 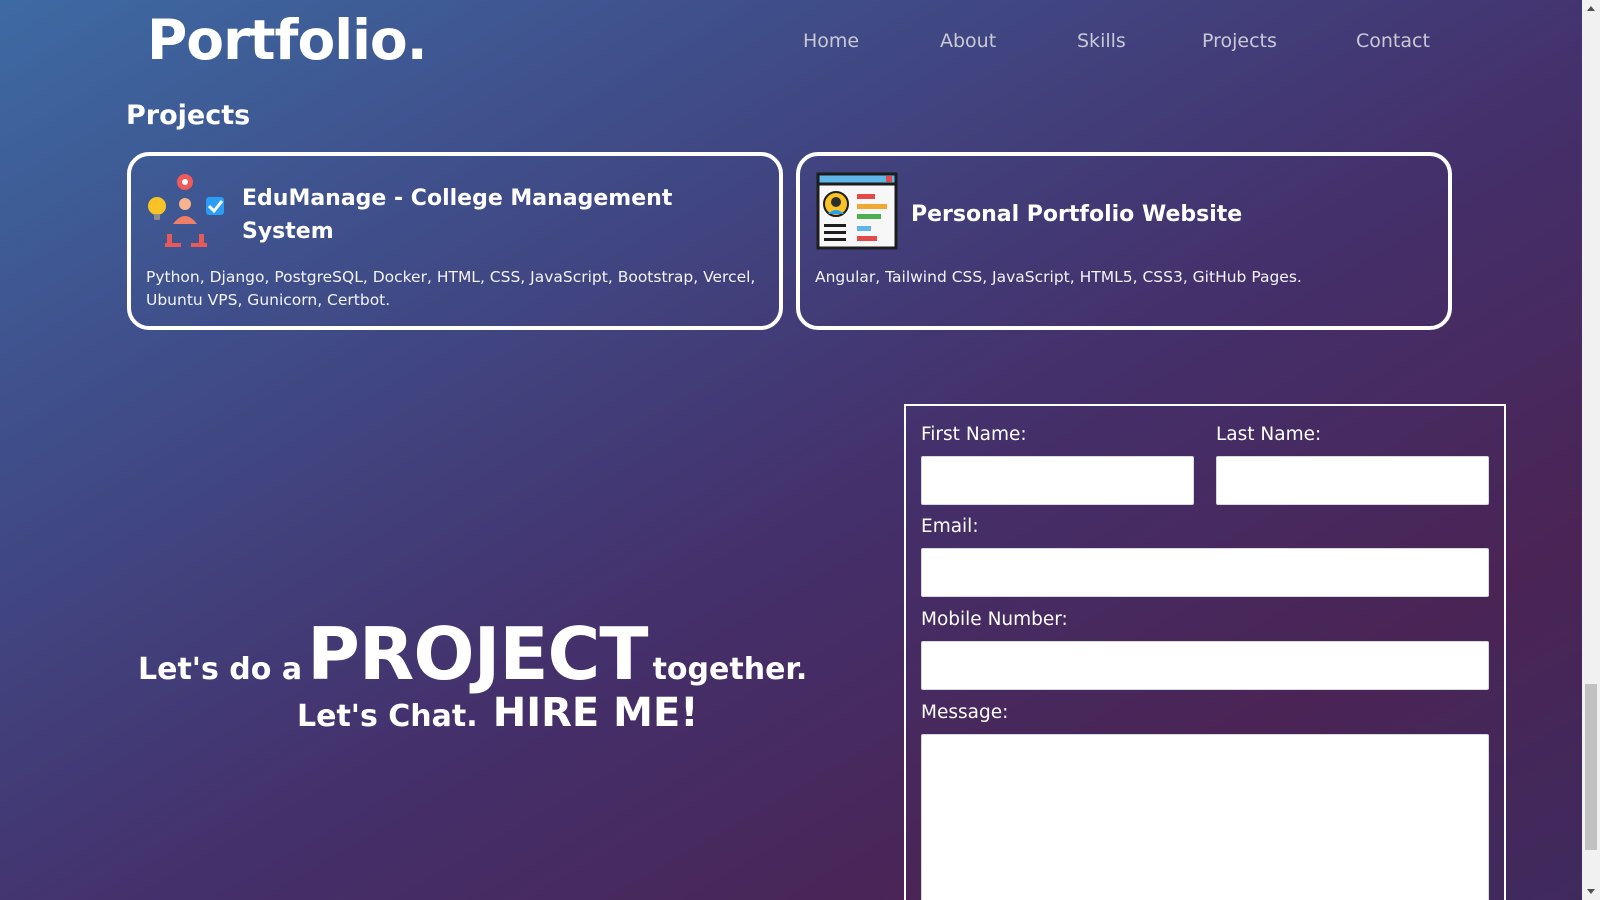 What do you see at coordinates (1205, 817) in the screenshot?
I see `message-textarea` at bounding box center [1205, 817].